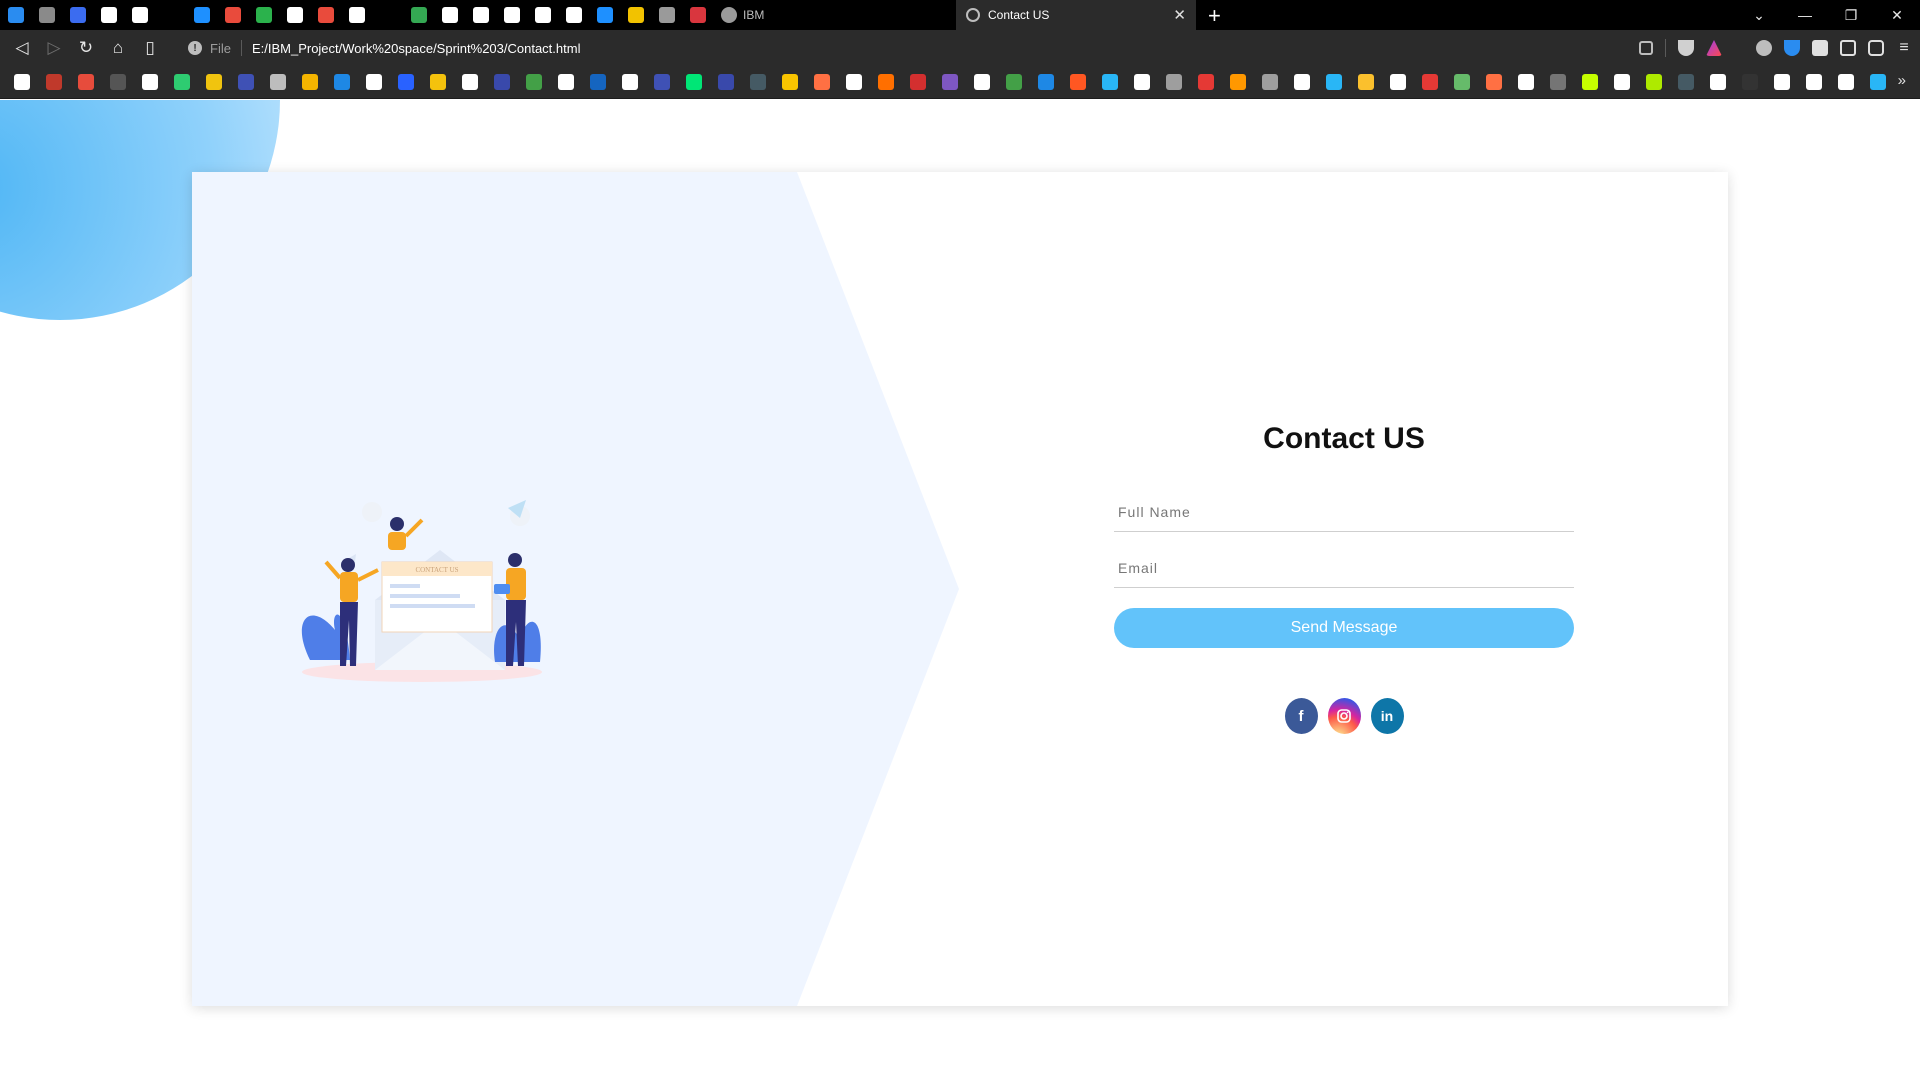 Image resolution: width=1920 pixels, height=1080 pixels. Describe the element at coordinates (1764, 48) in the screenshot. I see `bulb-extension-icon` at that location.